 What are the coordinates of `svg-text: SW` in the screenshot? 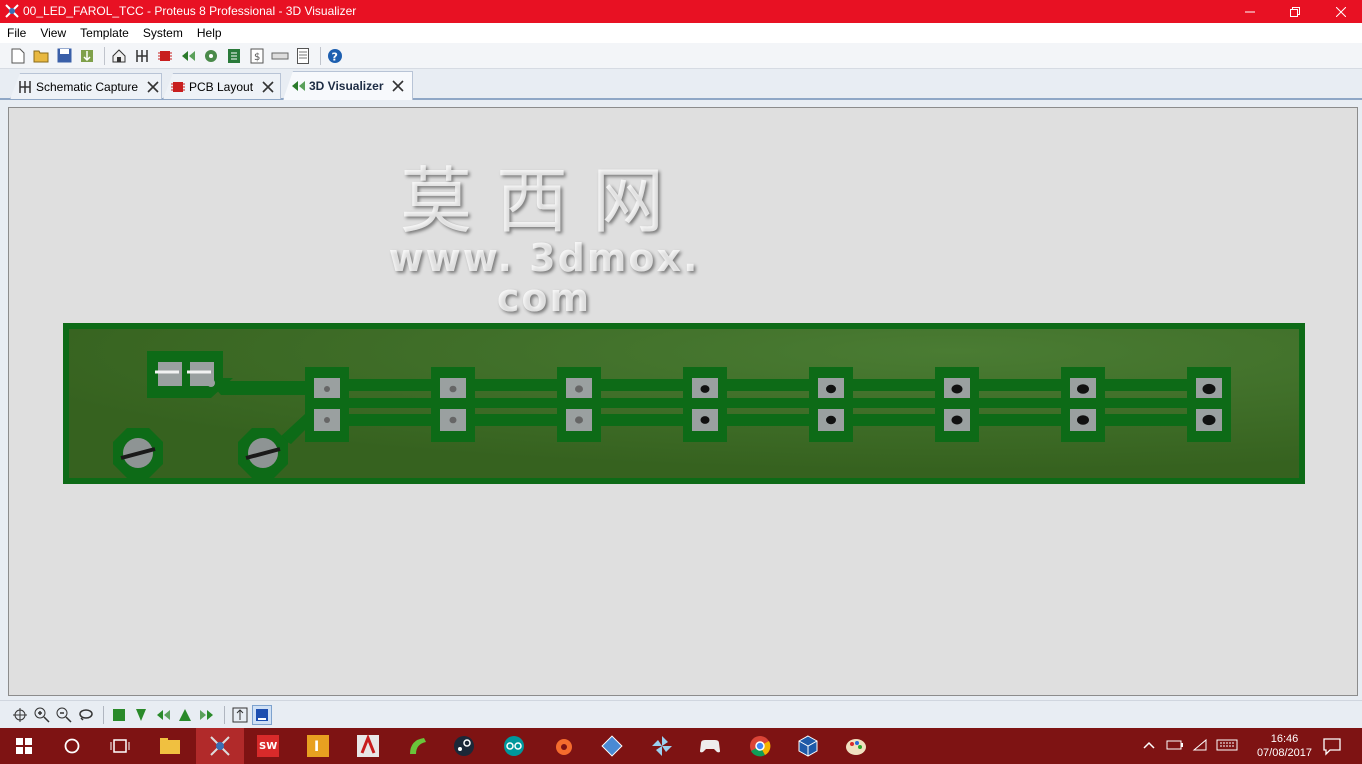 It's located at (268, 746).